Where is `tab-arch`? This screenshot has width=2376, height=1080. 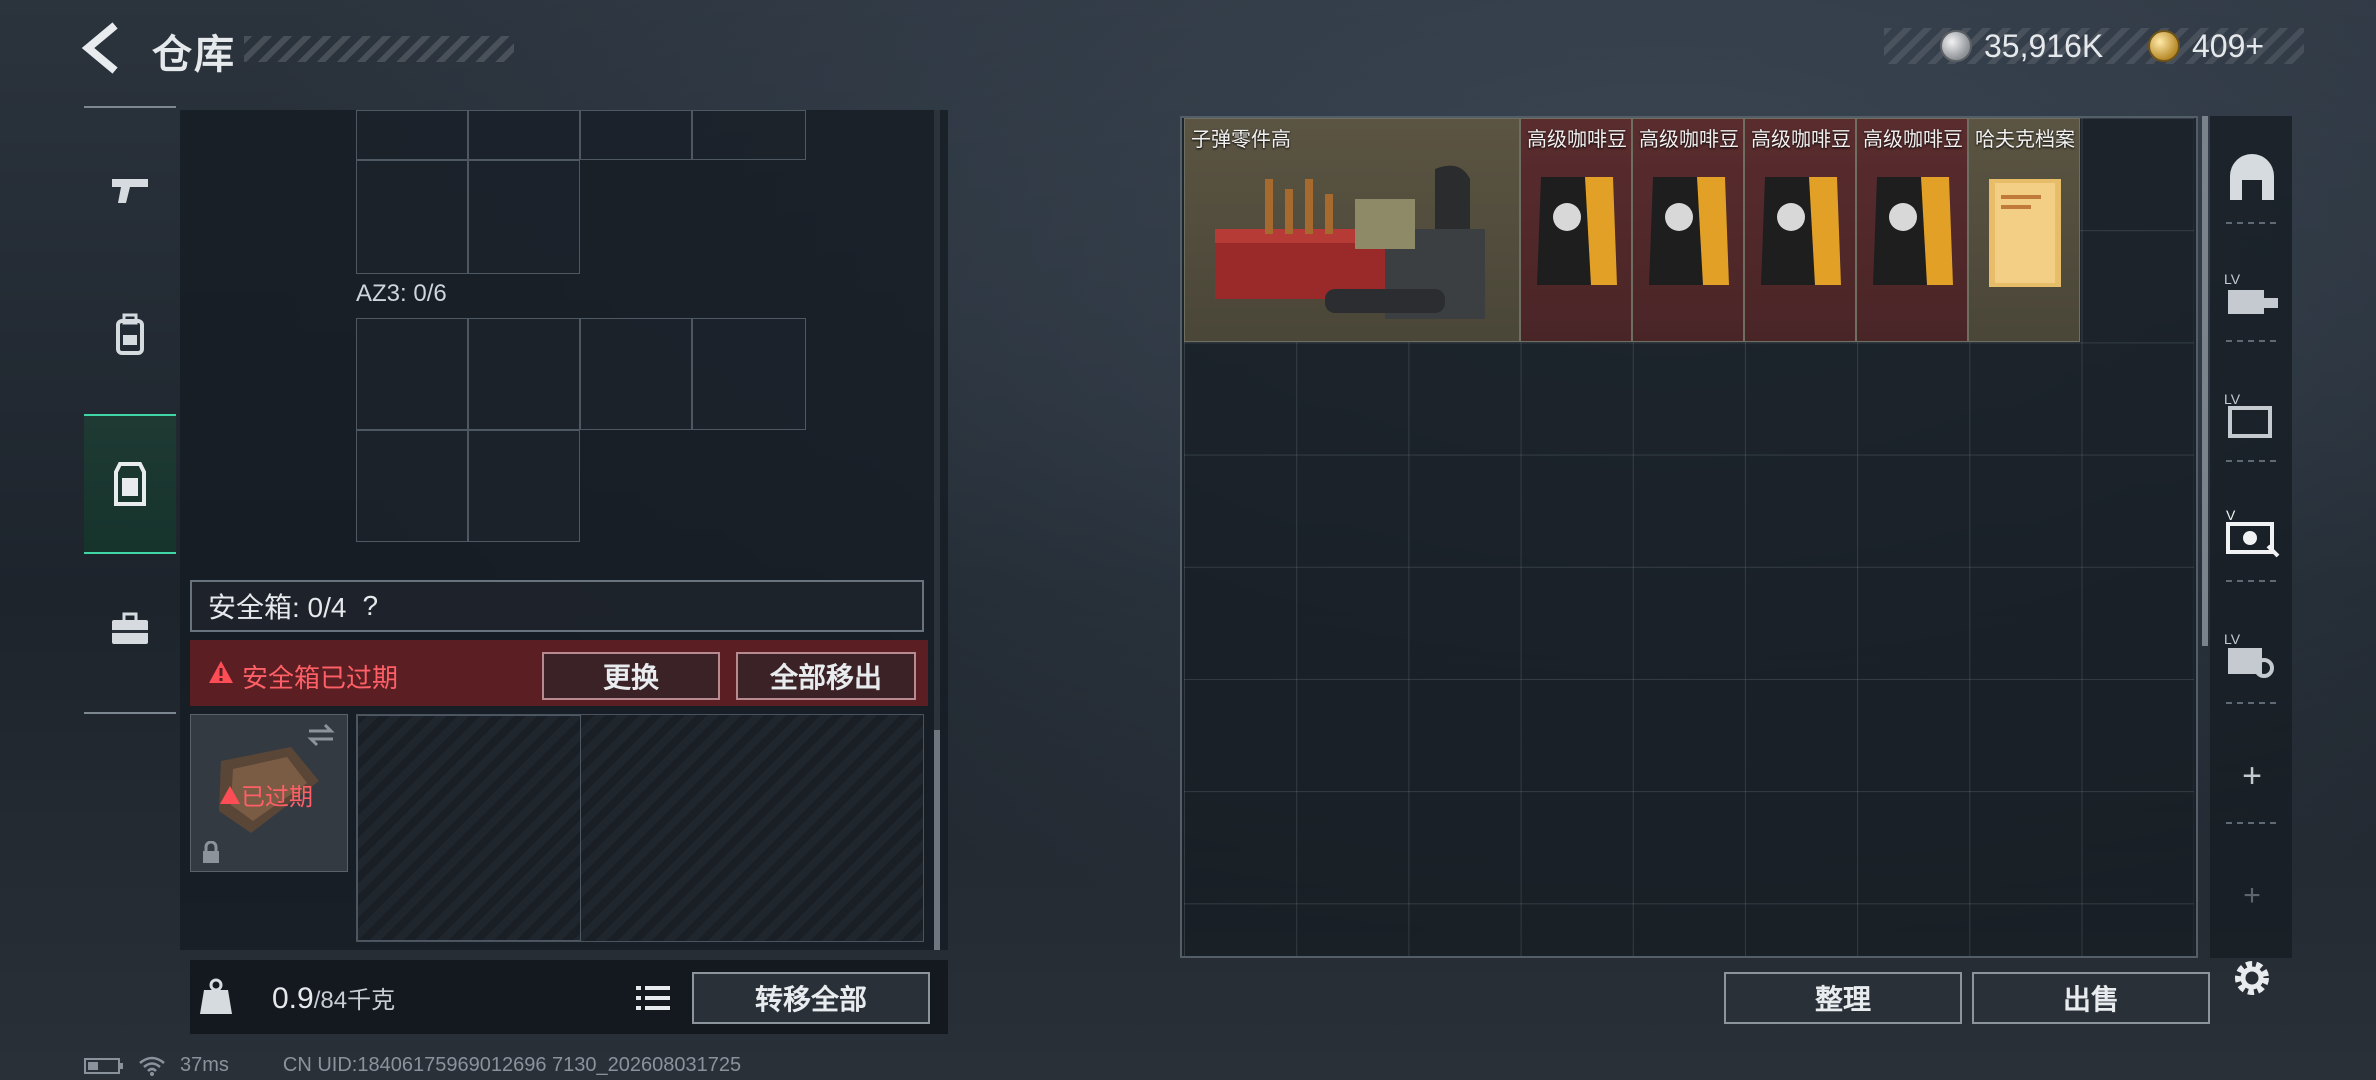 tab-arch is located at coordinates (2252, 178).